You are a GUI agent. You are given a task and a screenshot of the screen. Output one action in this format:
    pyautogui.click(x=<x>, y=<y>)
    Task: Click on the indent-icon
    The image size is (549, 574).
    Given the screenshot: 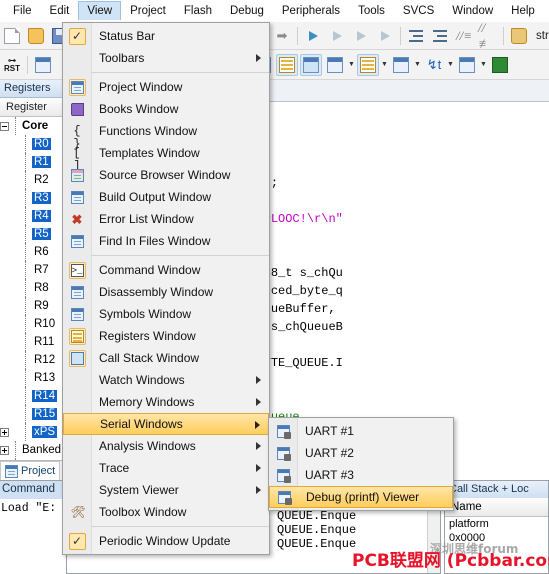 What is the action you would take?
    pyautogui.click(x=416, y=36)
    